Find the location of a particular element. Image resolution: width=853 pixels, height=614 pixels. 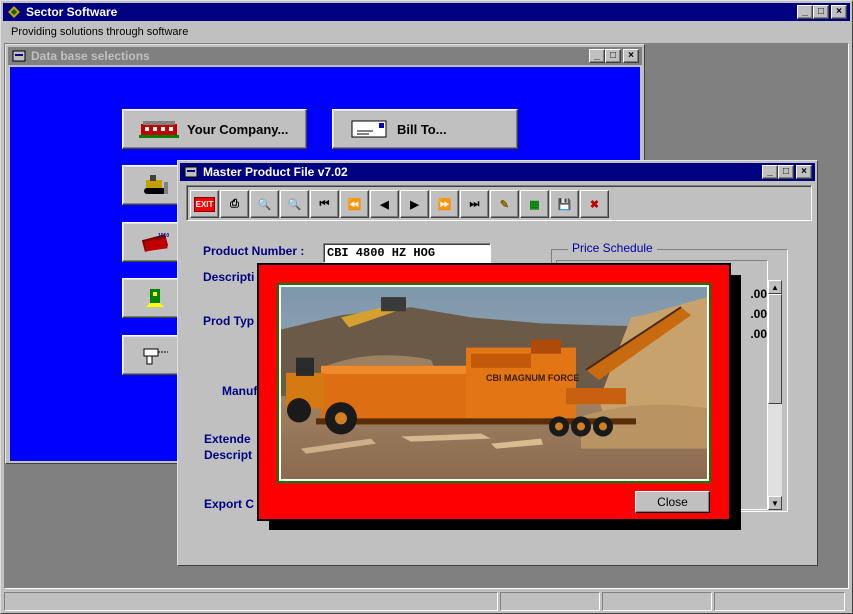

save-button: 💾 is located at coordinates (564, 204).